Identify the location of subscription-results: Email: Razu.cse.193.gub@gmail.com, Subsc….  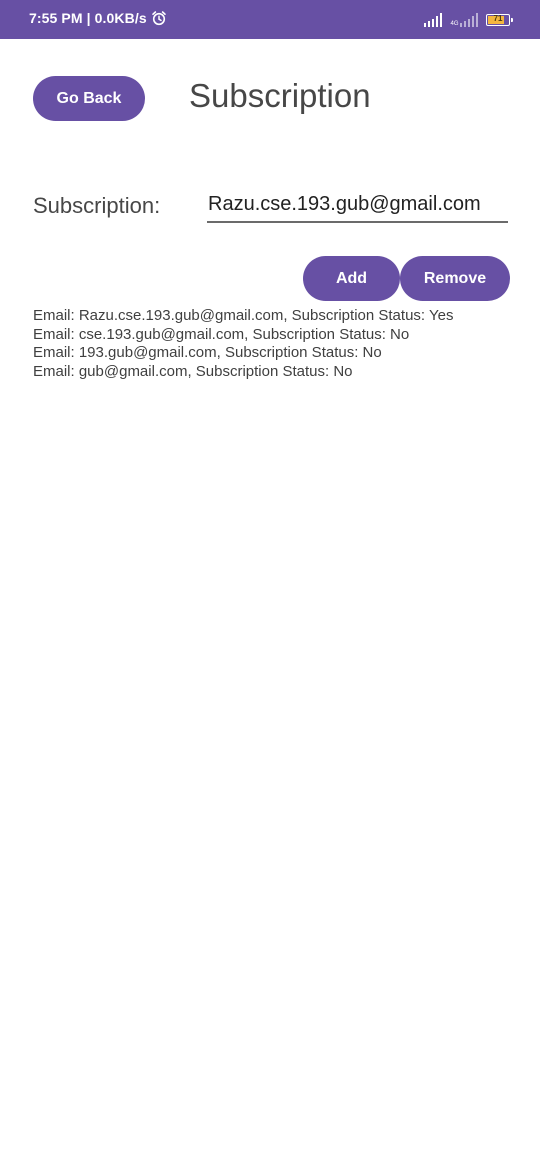
(273, 344).